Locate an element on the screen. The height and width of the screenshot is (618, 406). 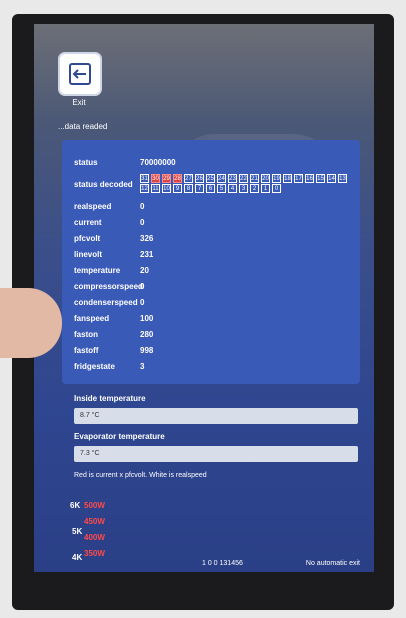
param-label: fridgestate is located at coordinates (94, 366).